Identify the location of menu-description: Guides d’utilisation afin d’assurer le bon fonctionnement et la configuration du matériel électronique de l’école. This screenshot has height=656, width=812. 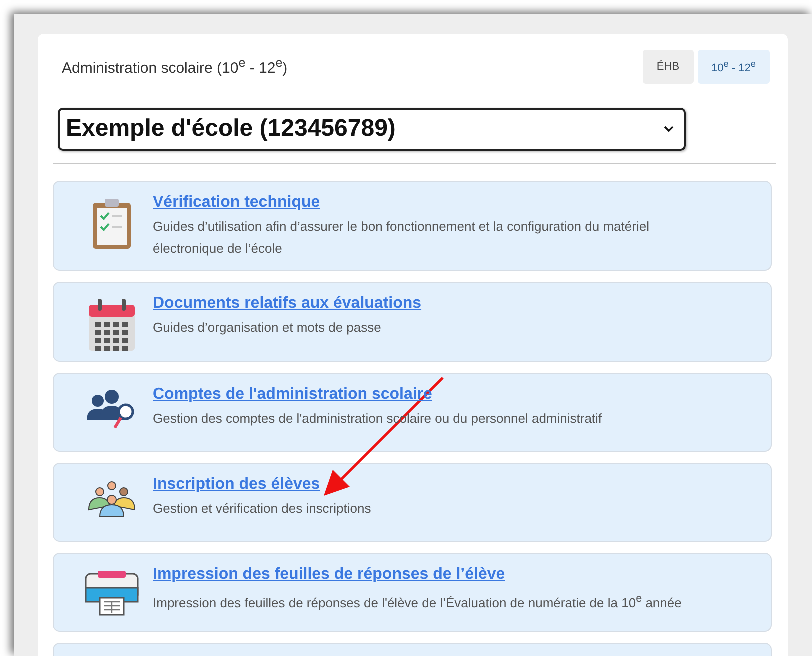
(401, 238).